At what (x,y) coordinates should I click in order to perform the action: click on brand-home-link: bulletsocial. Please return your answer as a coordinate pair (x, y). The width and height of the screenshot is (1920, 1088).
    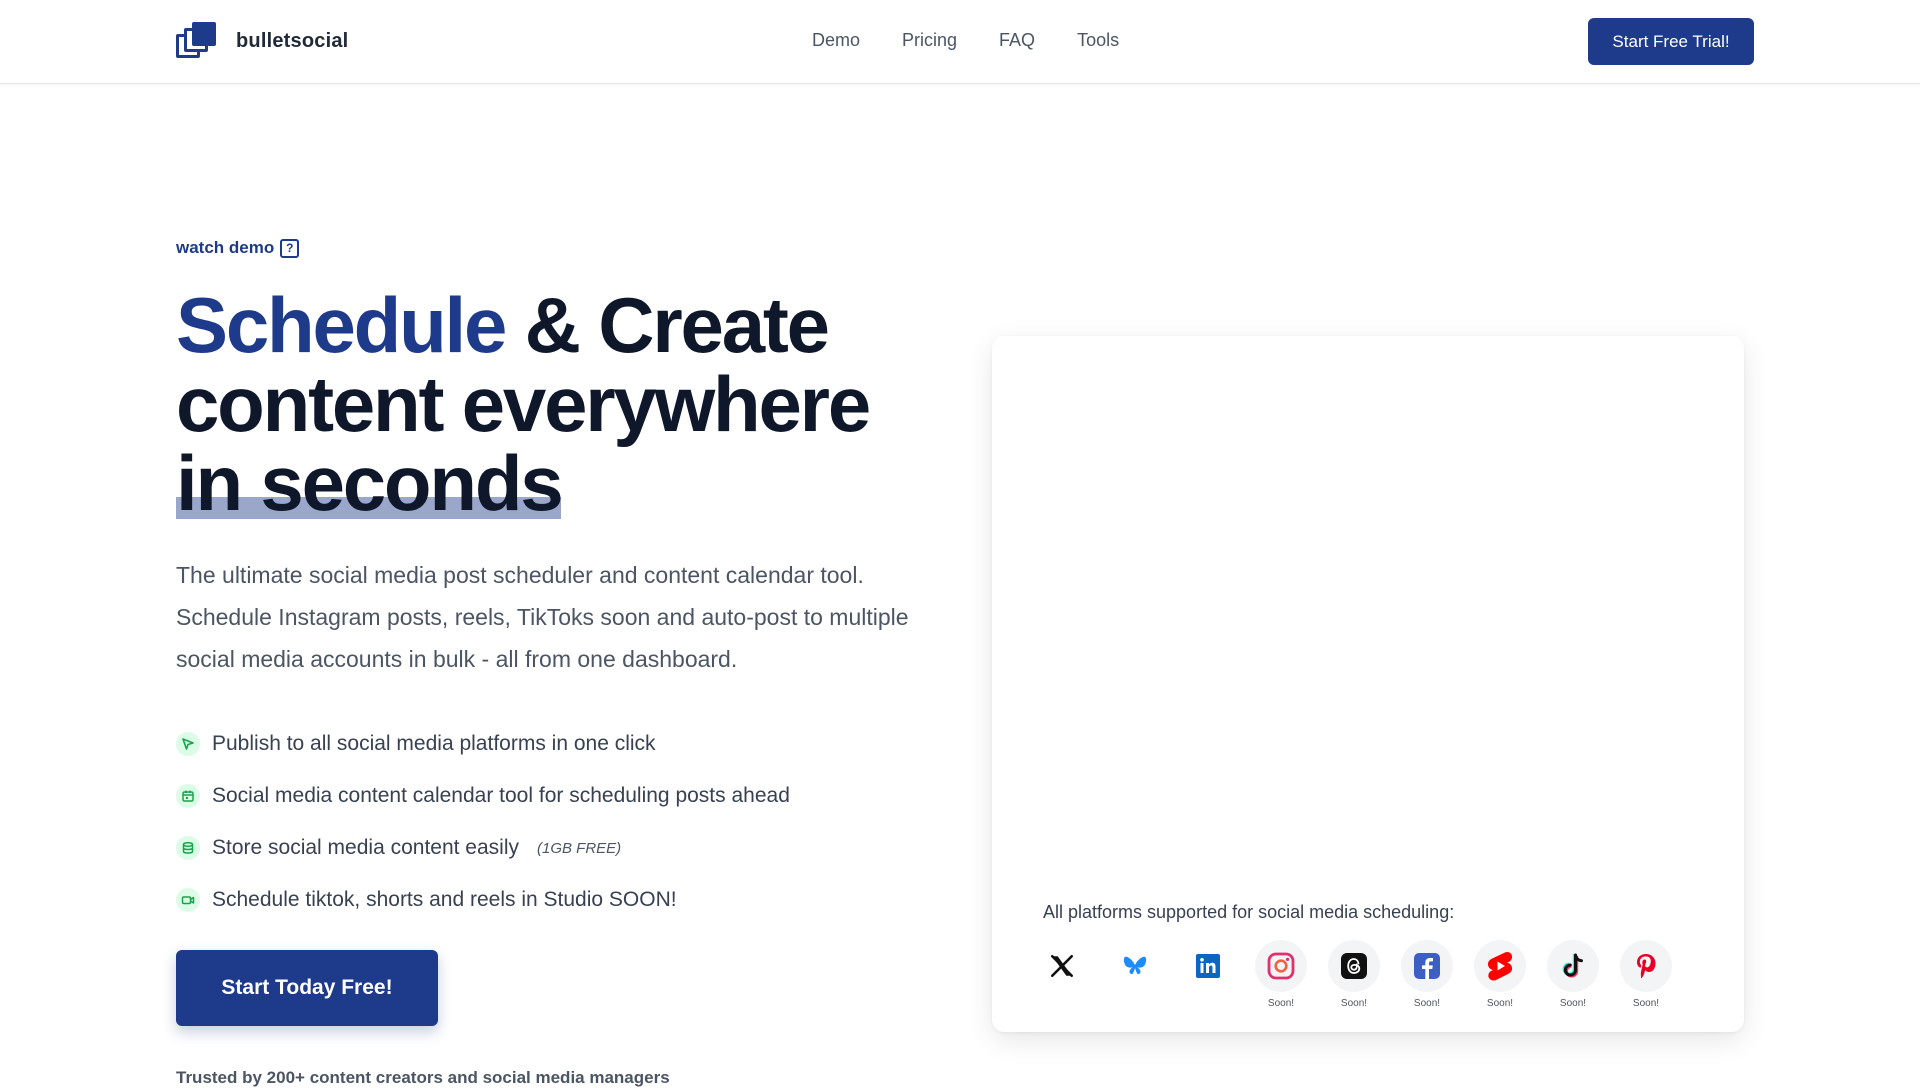
    Looking at the image, I should click on (262, 41).